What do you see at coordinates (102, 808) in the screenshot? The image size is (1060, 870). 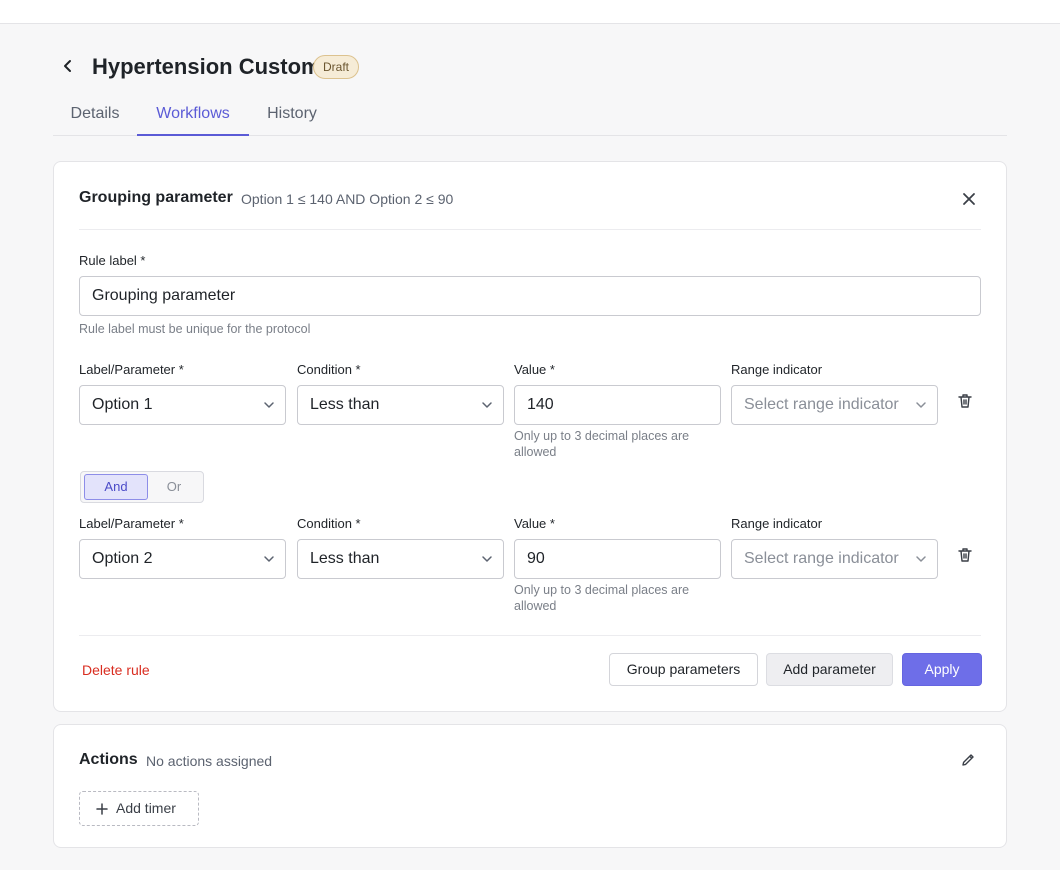 I see `plus-icon` at bounding box center [102, 808].